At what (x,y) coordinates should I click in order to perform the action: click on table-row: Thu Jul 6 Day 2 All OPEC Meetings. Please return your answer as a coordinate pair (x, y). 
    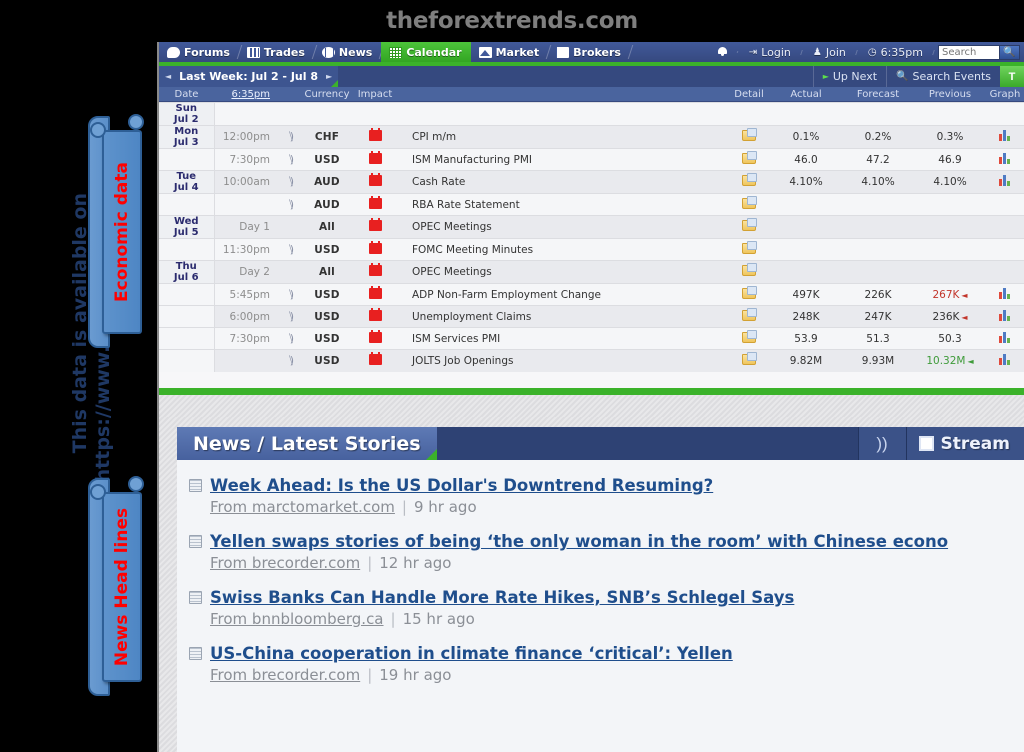
    Looking at the image, I should click on (591, 272).